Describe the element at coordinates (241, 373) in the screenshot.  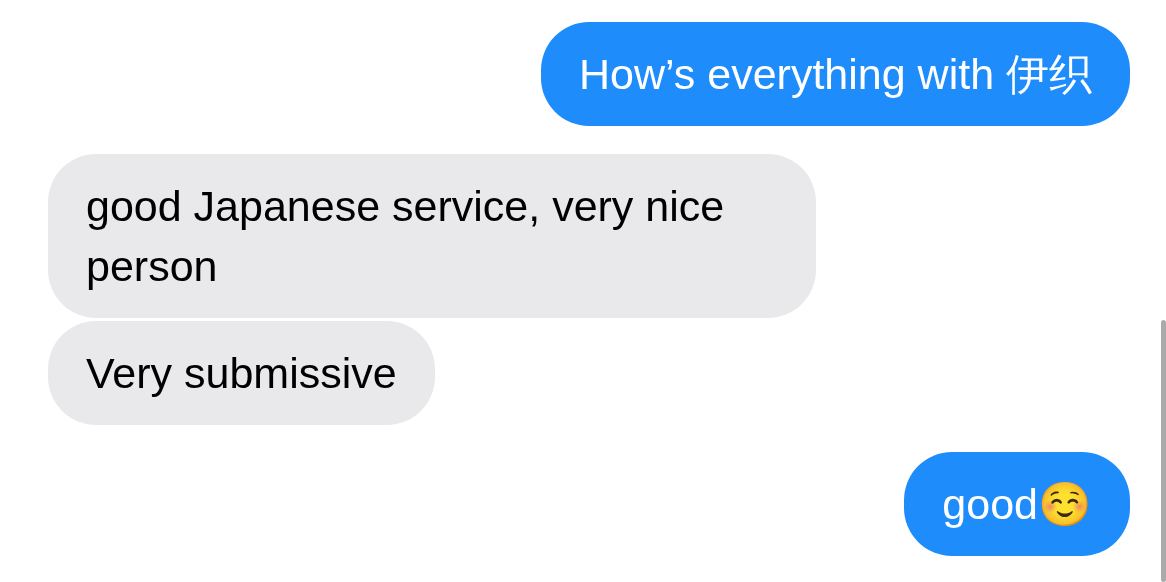
I see `received-message-bubble: Very submissive` at that location.